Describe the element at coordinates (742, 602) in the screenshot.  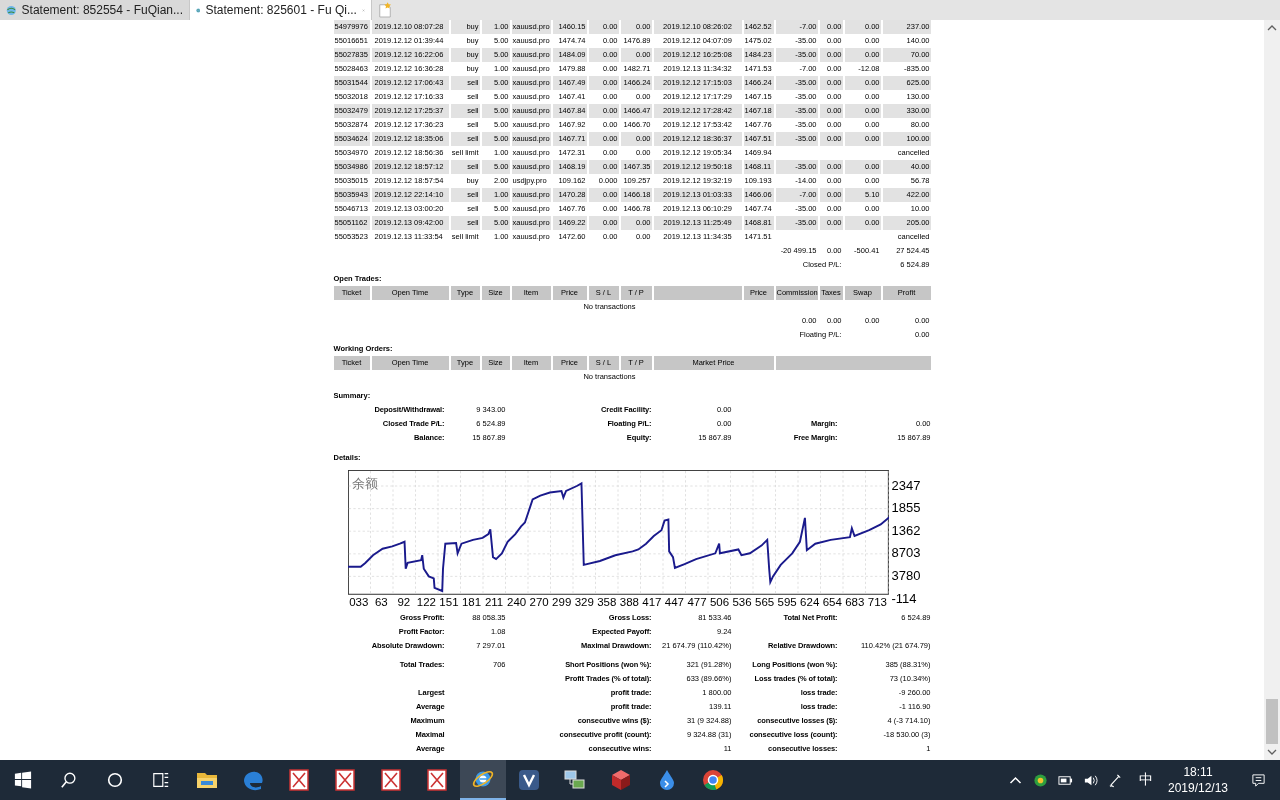
I see `axis-label: 536` at that location.